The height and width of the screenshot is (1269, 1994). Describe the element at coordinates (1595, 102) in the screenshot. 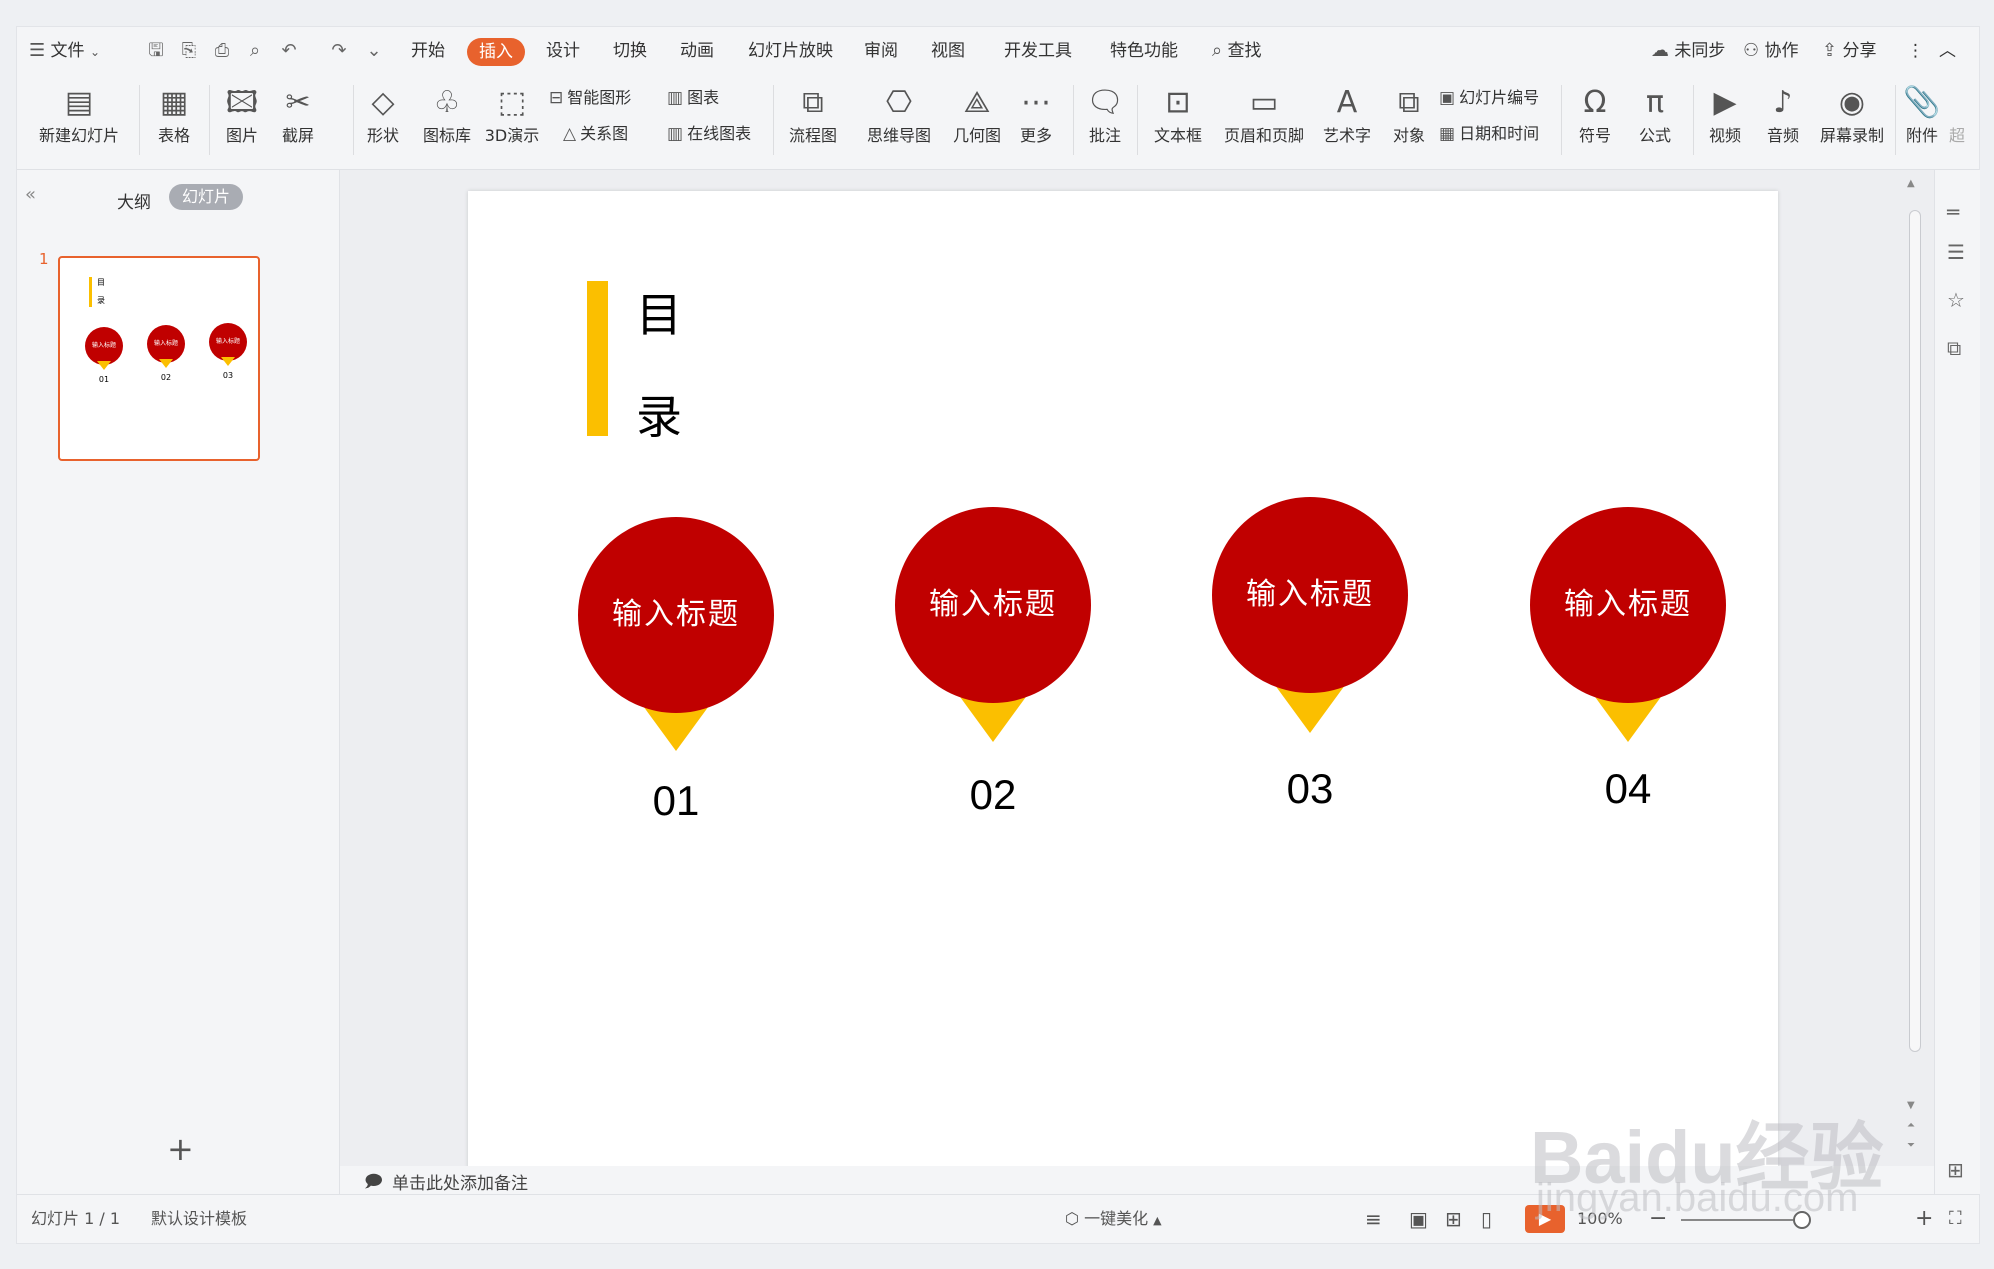

I see `omega-icon: Ω` at that location.